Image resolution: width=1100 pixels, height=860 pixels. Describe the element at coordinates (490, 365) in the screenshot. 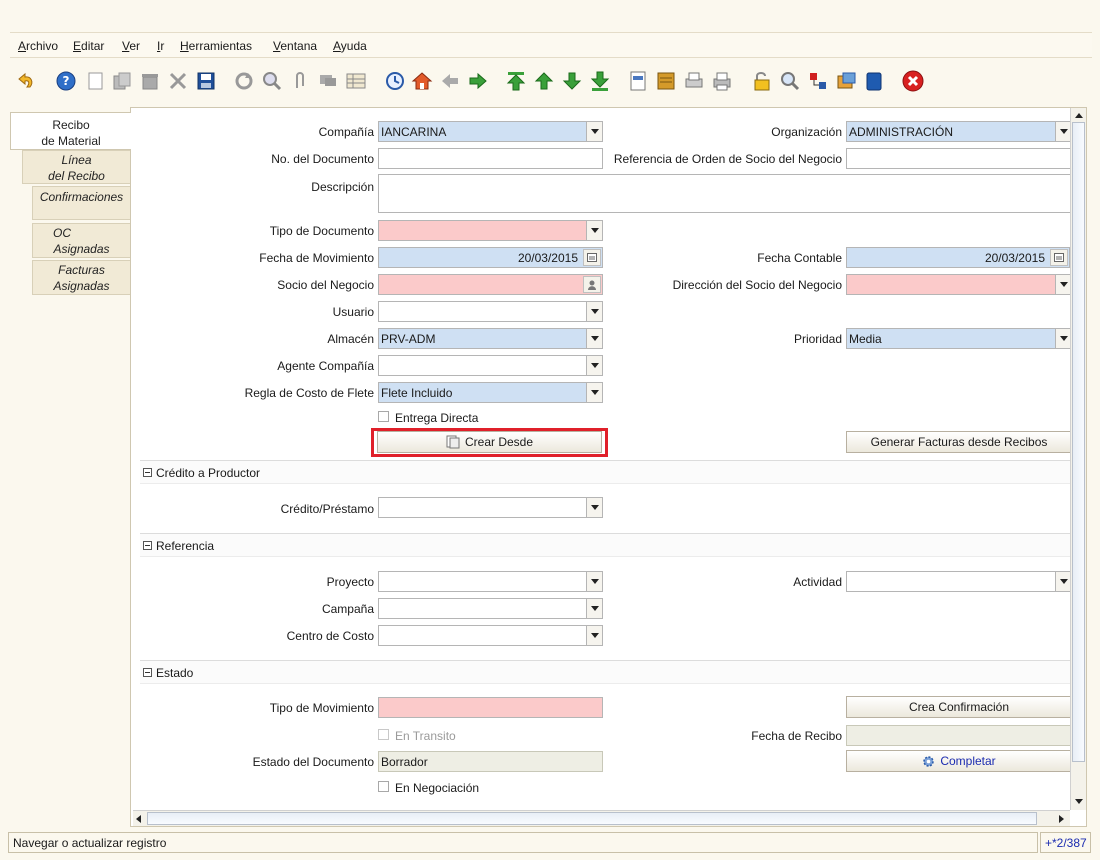

I see `salesrep-select` at that location.